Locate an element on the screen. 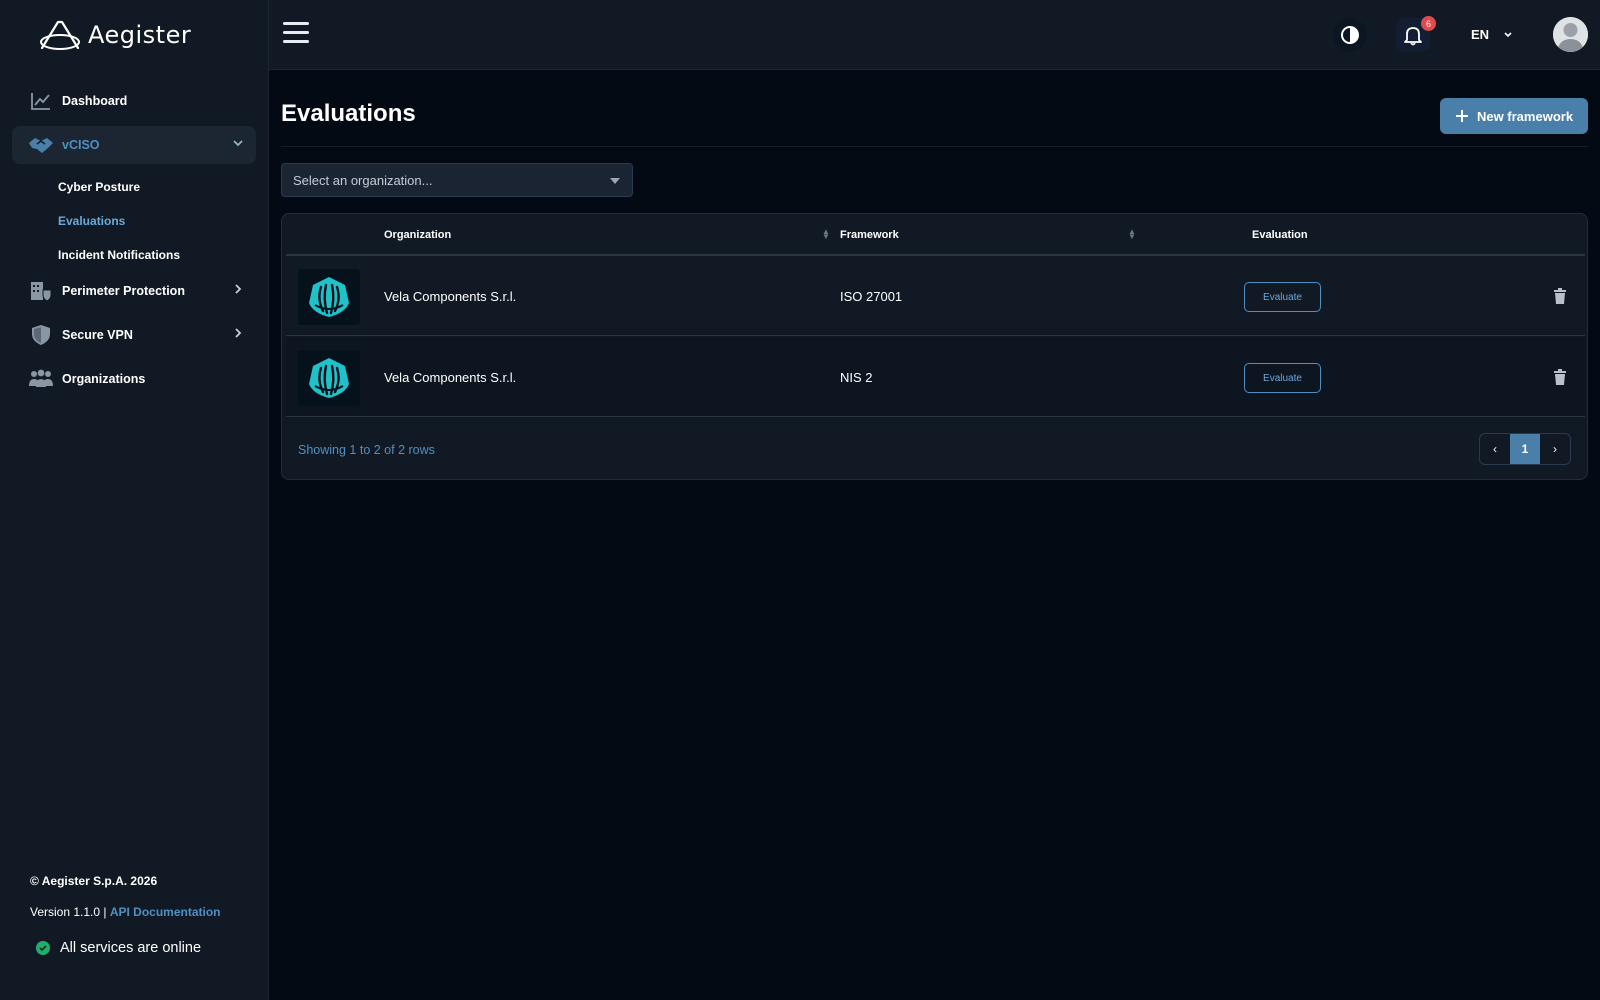 The image size is (1600, 1000). sidebar-item-perimeter-protection: Perimeter Protection is located at coordinates (134, 291).